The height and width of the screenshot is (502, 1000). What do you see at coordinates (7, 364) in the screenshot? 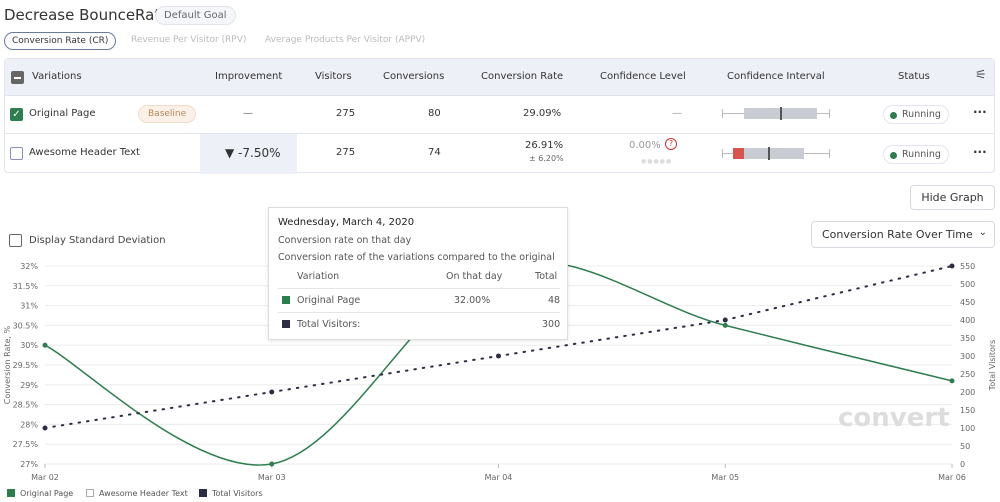
I see `y-axis-title: Conversion Rate, %` at bounding box center [7, 364].